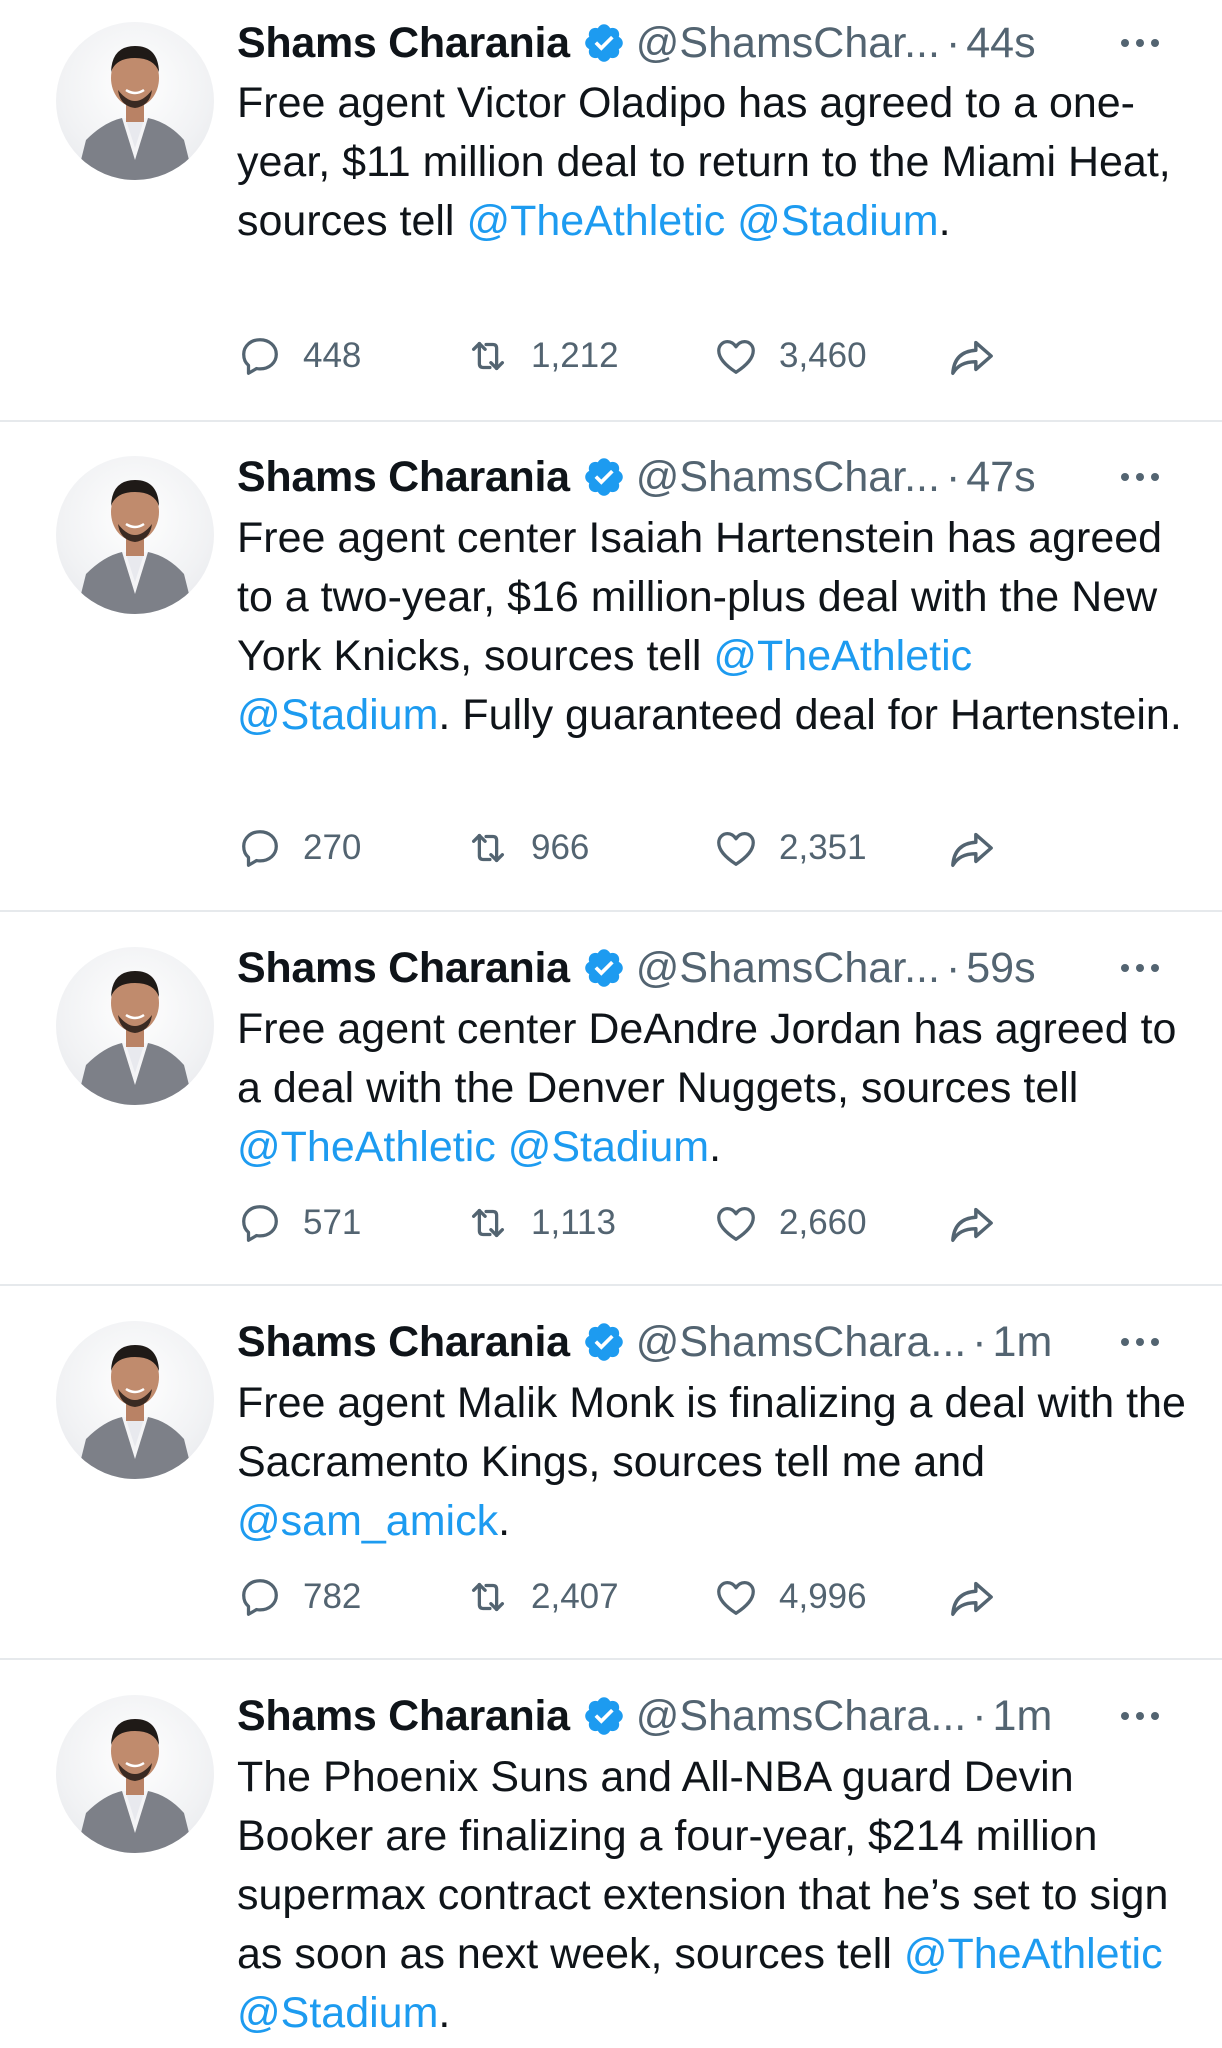 The width and height of the screenshot is (1222, 2048). Describe the element at coordinates (367, 1521) in the screenshot. I see `mention-link: @sam_amick` at that location.